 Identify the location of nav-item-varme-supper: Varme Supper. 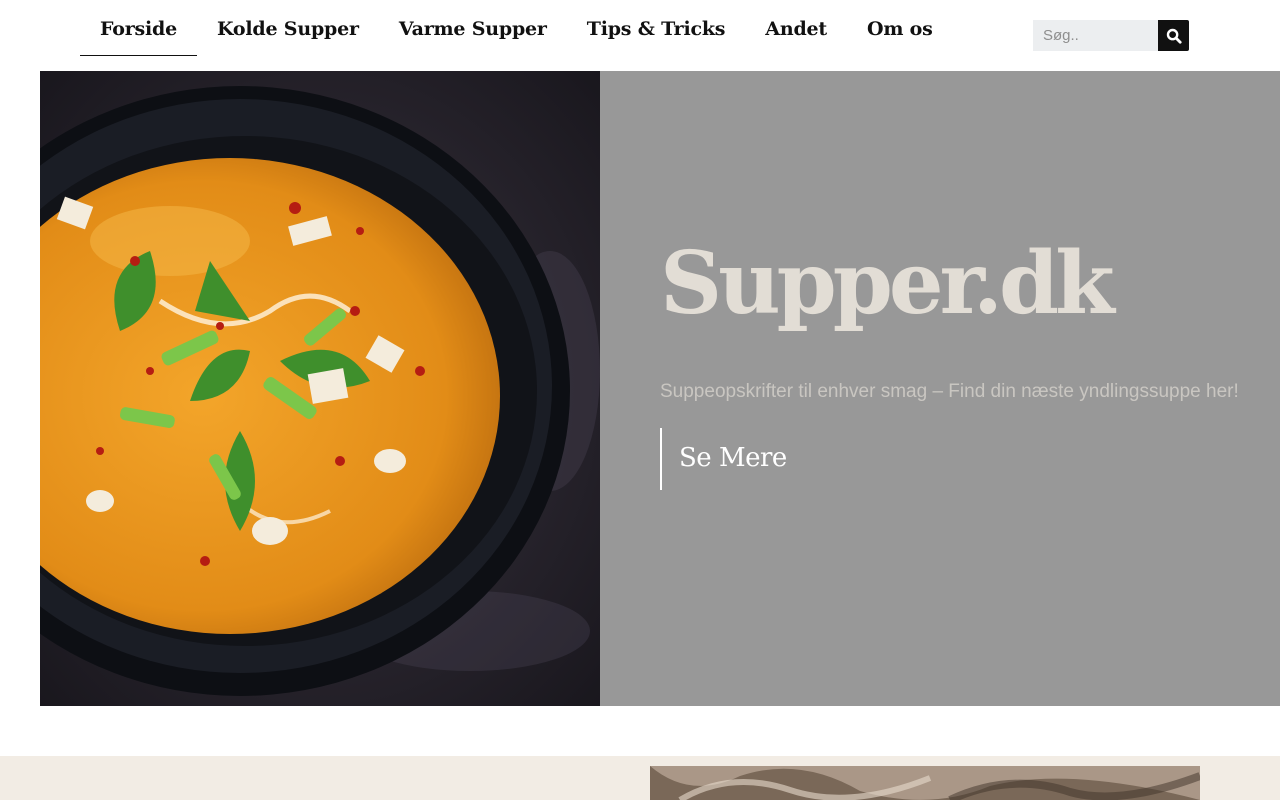
(473, 28).